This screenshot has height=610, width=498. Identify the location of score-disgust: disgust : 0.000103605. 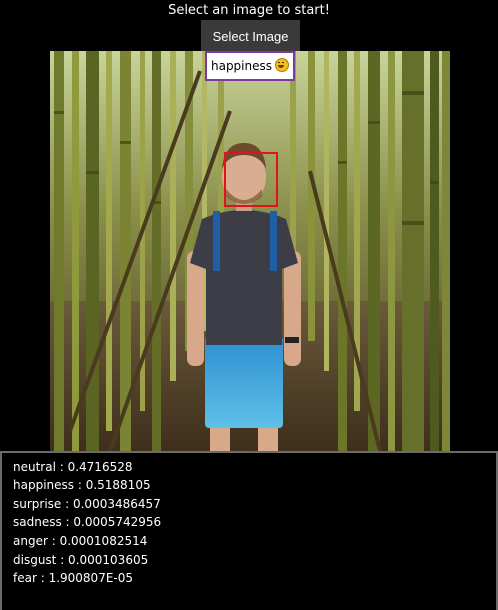
(81, 560).